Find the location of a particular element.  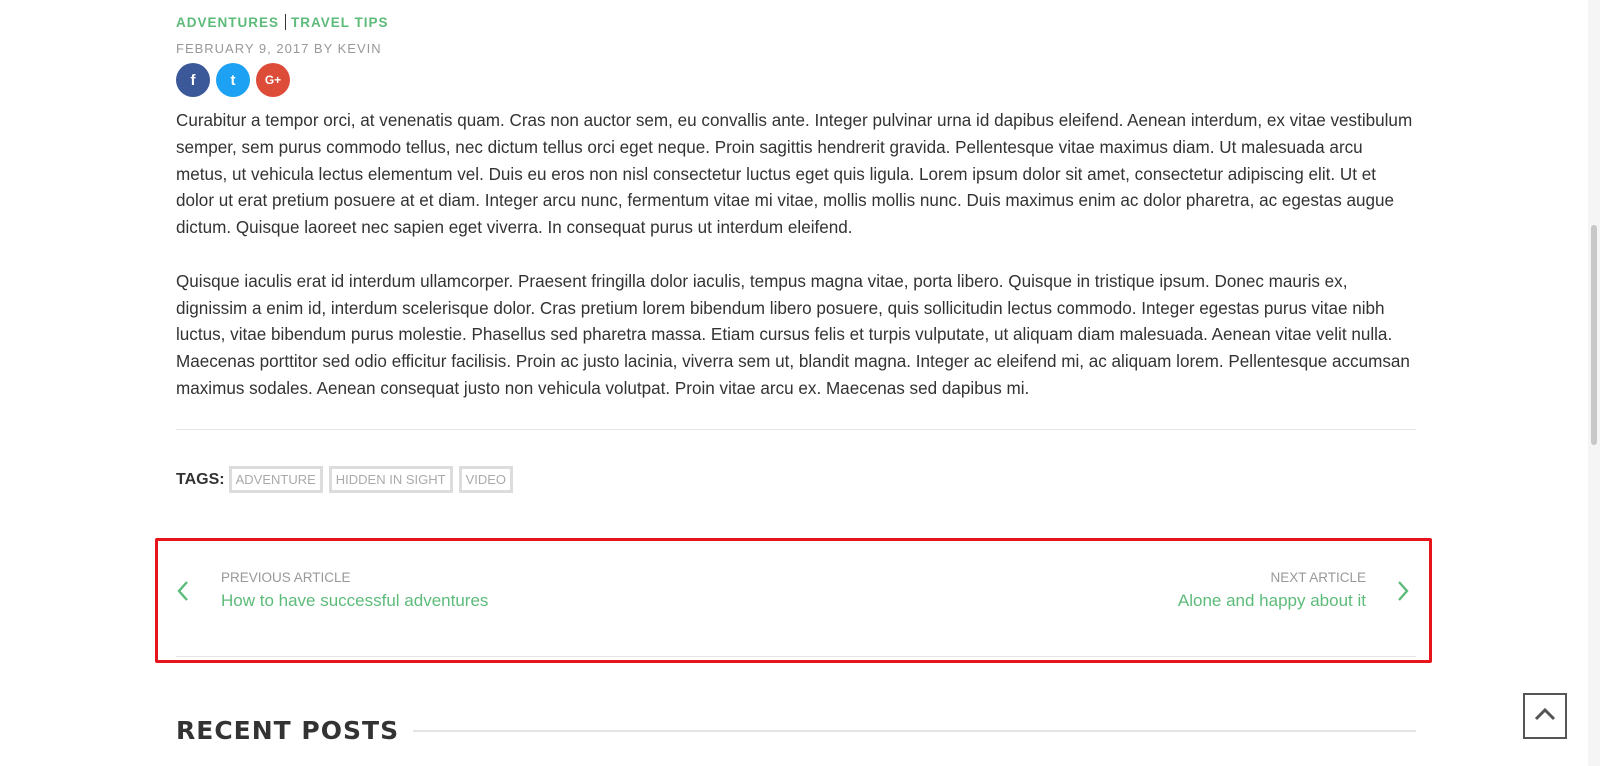

scroll-to-top-button is located at coordinates (1545, 716).